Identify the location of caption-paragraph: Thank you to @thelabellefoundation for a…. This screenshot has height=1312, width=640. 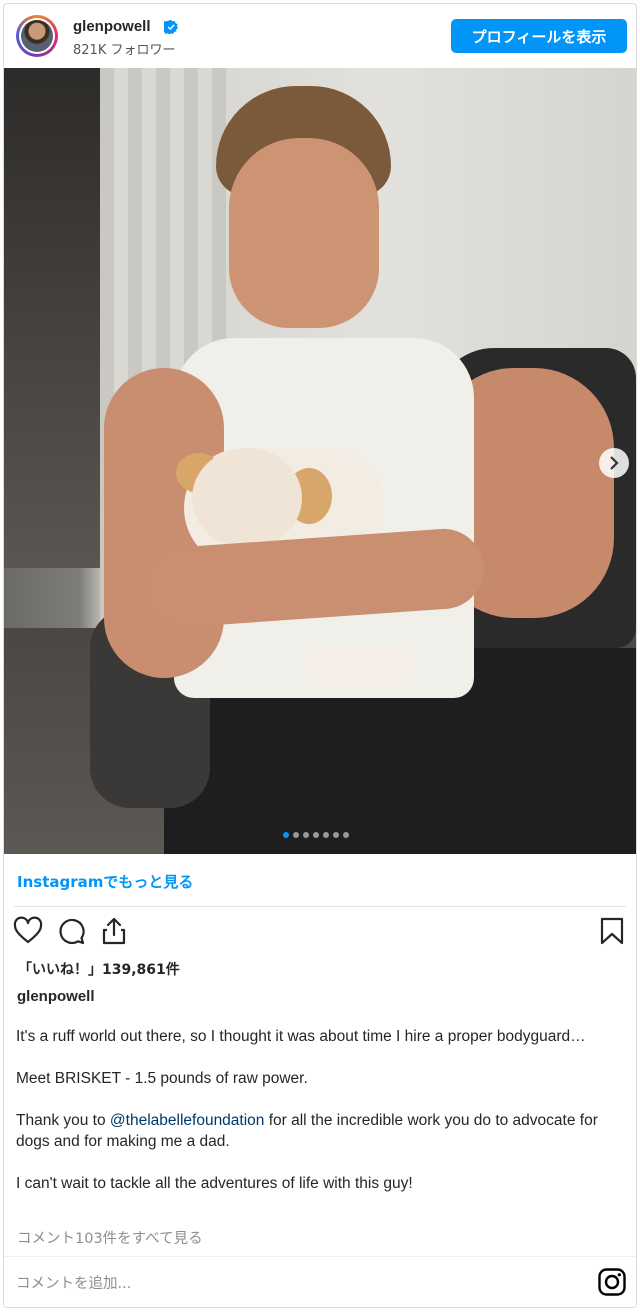
(307, 1131).